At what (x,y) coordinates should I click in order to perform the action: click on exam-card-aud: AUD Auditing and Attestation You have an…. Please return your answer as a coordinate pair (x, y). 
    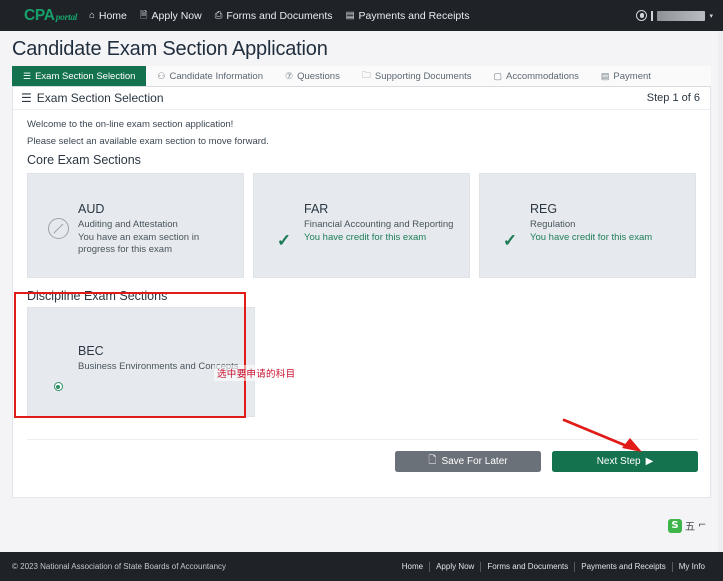
    Looking at the image, I should click on (135, 225).